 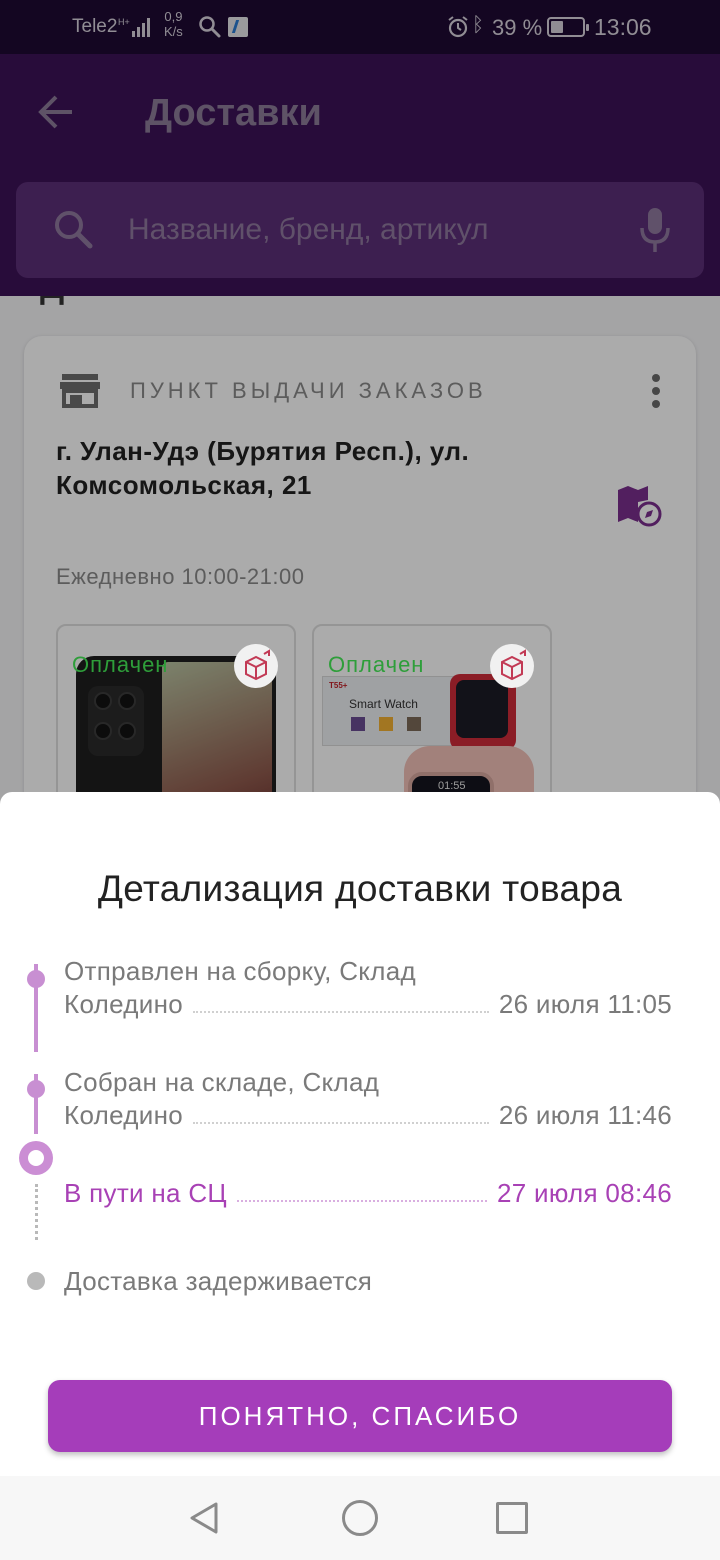 I want to click on nav-recent-apps-icon, so click(x=512, y=1518).